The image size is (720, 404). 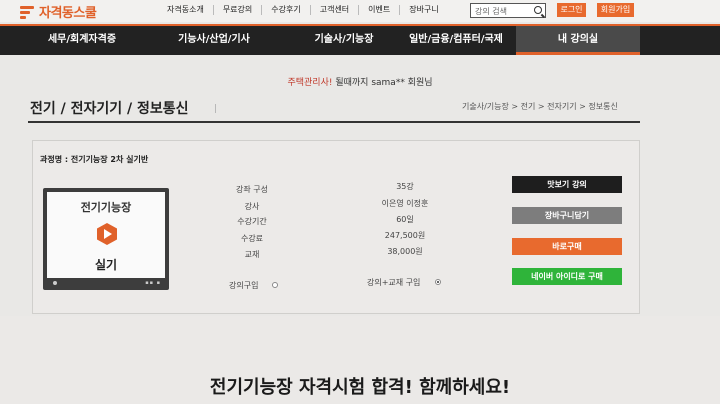 I want to click on preview-lecture-button: 맛보기 강의, so click(x=567, y=184).